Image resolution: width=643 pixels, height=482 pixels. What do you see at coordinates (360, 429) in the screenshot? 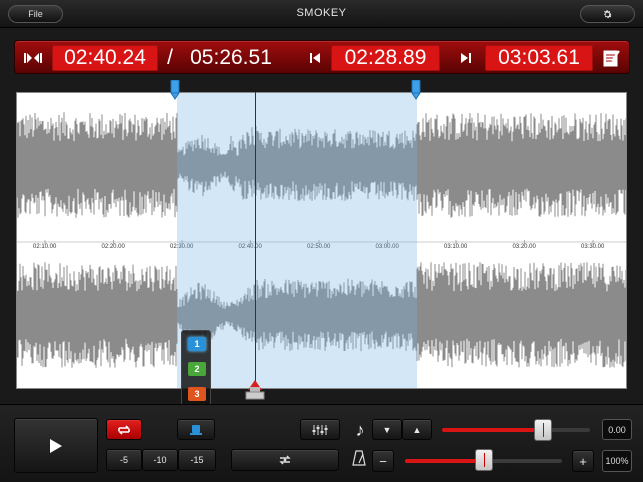
I see `music-note-icon: ♪` at bounding box center [360, 429].